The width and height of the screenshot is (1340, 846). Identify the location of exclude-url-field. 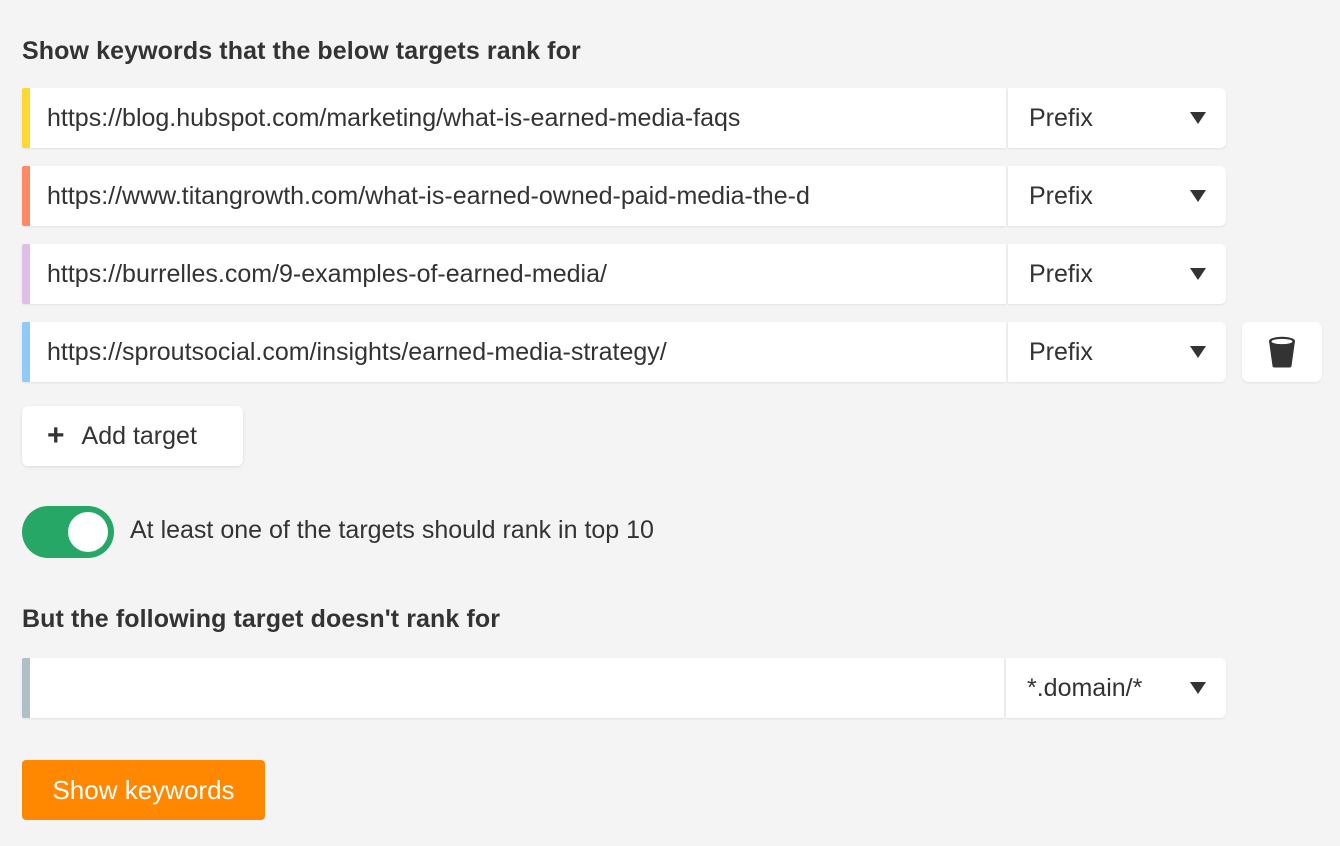
(513, 688).